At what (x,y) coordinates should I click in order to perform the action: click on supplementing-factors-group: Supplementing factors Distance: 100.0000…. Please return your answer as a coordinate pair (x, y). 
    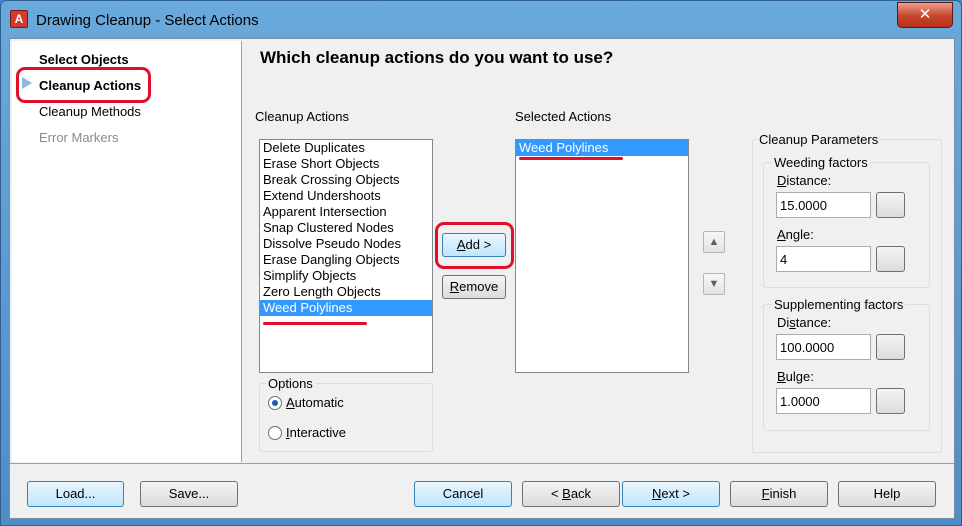
    Looking at the image, I should click on (846, 364).